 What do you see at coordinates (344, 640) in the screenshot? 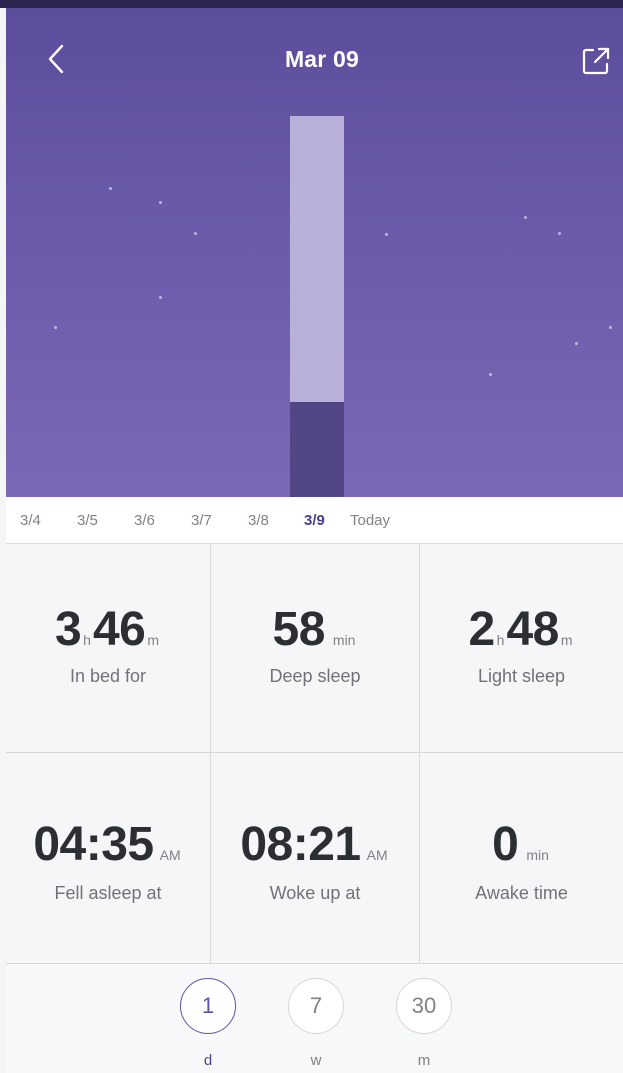
I see `deep-sleep-unit: min` at bounding box center [344, 640].